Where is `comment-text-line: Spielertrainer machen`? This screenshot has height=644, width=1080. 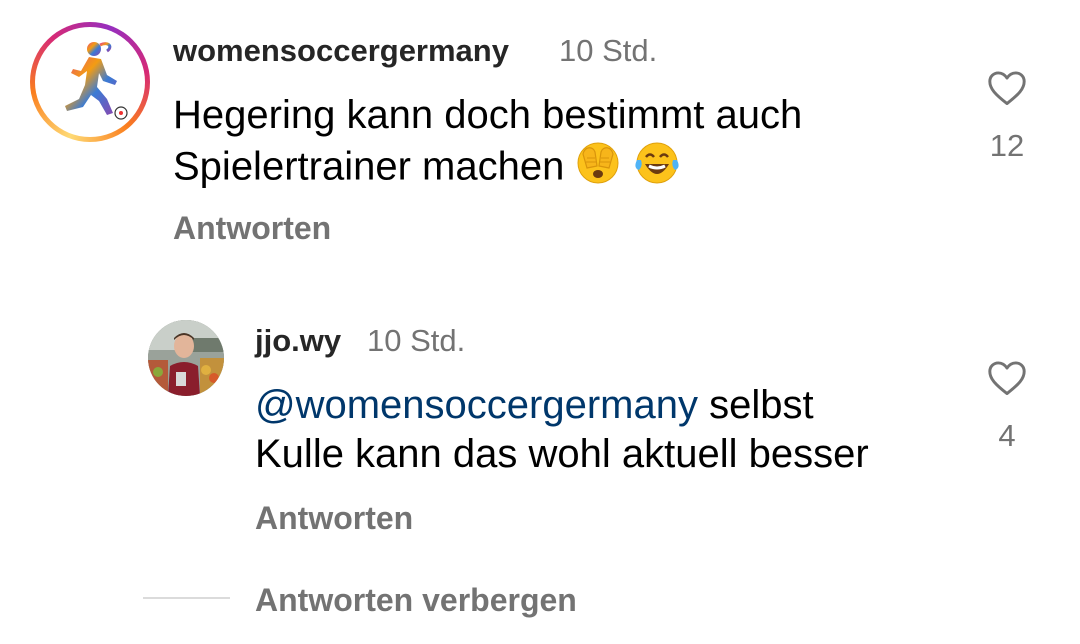
comment-text-line: Spielertrainer machen is located at coordinates (487, 169).